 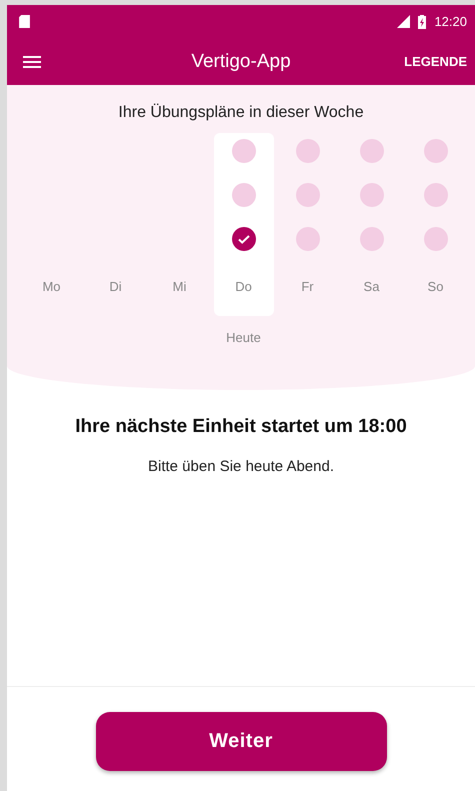 I want to click on today-card: Do, so click(x=244, y=224).